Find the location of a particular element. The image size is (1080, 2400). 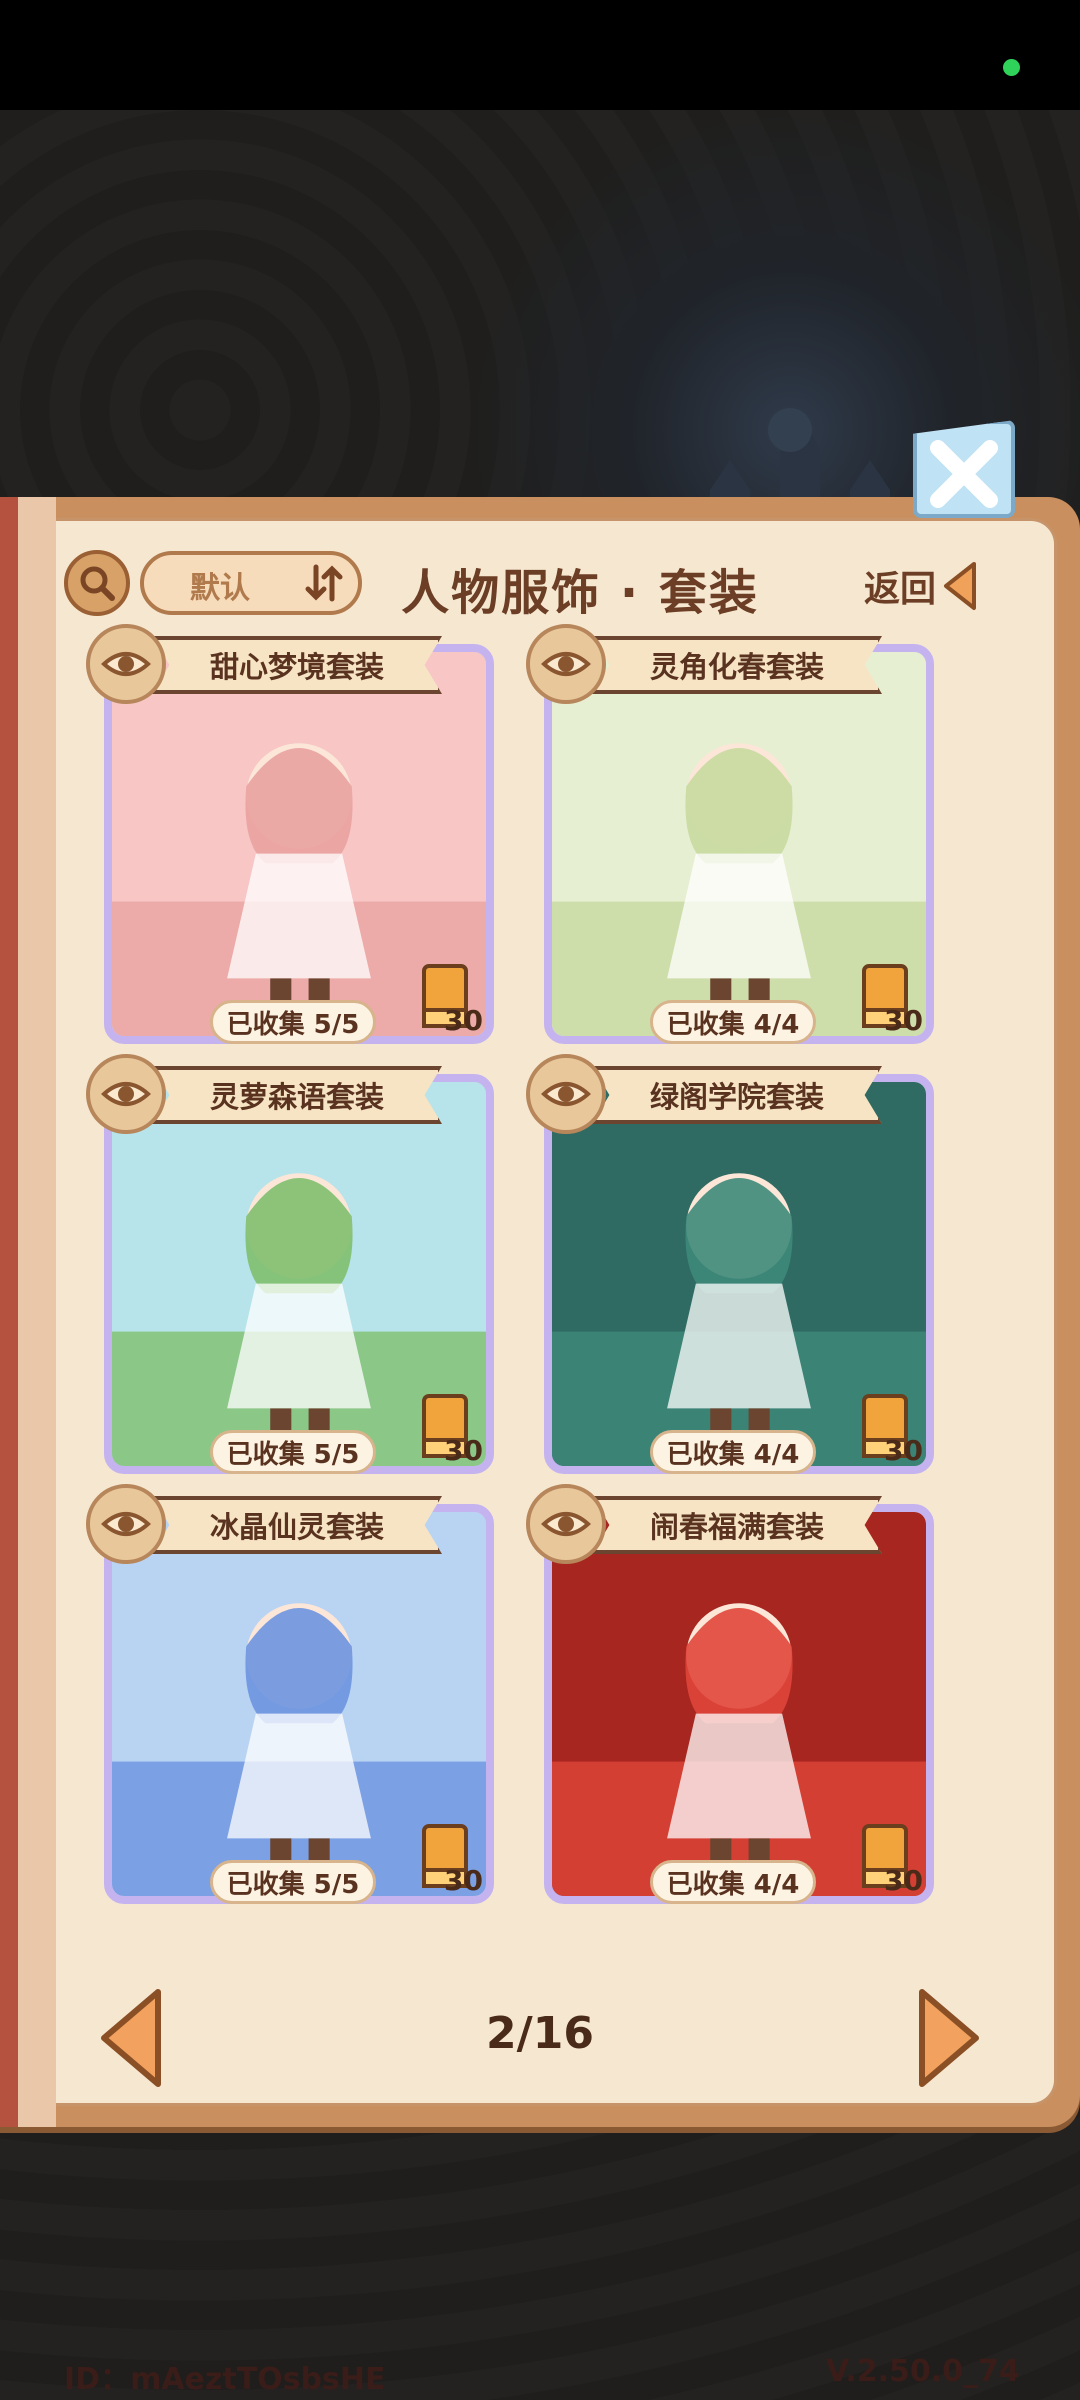

close-button is located at coordinates (964, 469).